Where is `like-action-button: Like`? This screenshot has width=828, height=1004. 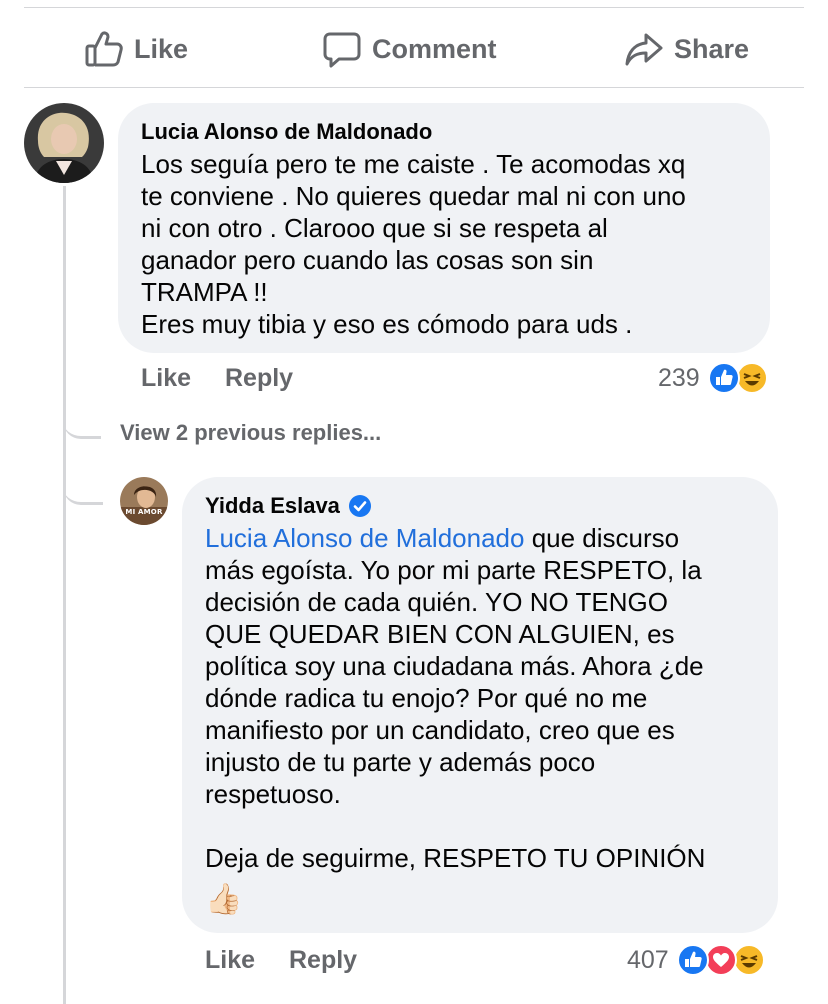 like-action-button: Like is located at coordinates (136, 49).